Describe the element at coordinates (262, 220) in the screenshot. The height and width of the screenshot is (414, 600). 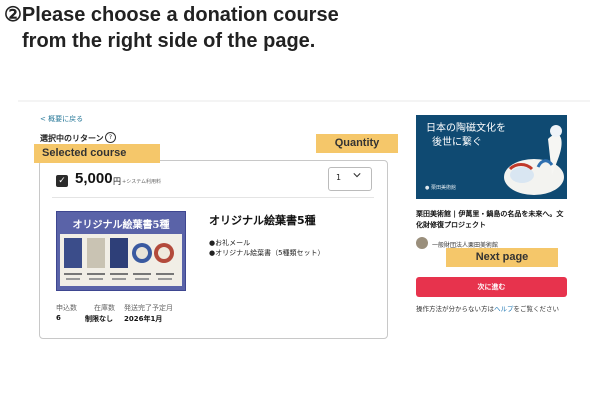
I see `course-title: オリジナル絵葉書5種` at that location.